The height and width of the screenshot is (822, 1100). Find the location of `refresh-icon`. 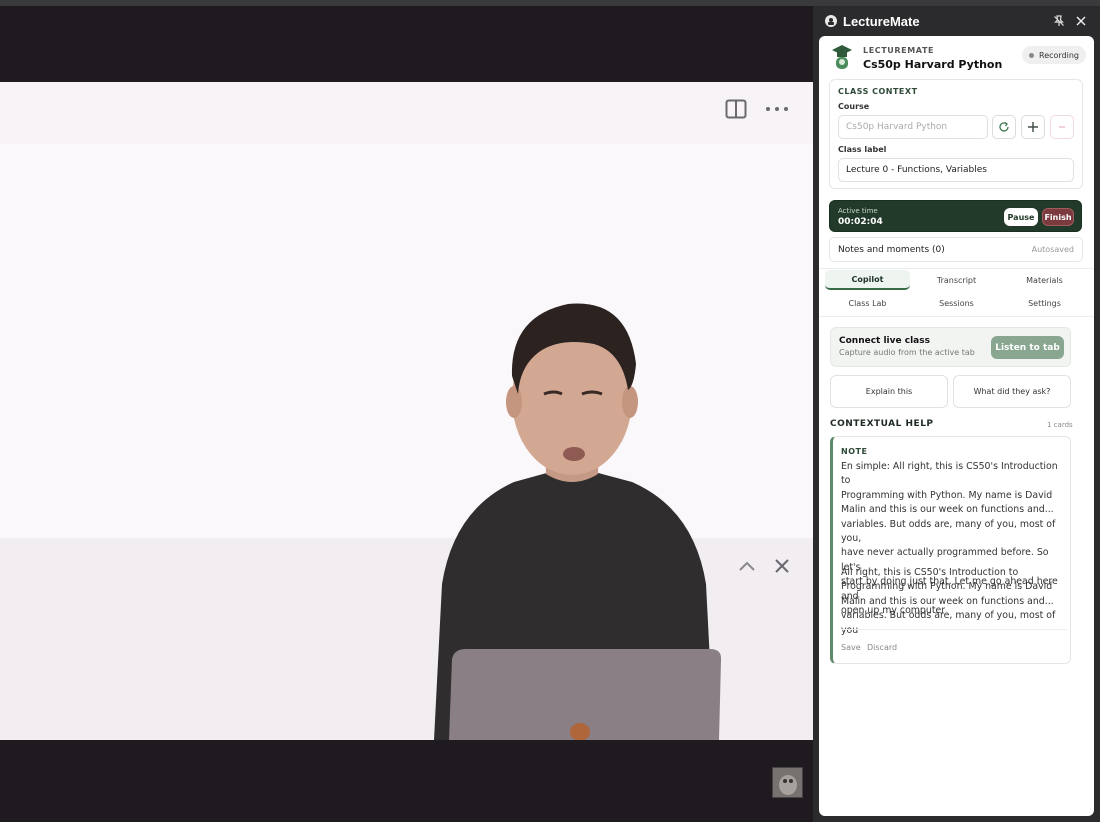

refresh-icon is located at coordinates (1004, 127).